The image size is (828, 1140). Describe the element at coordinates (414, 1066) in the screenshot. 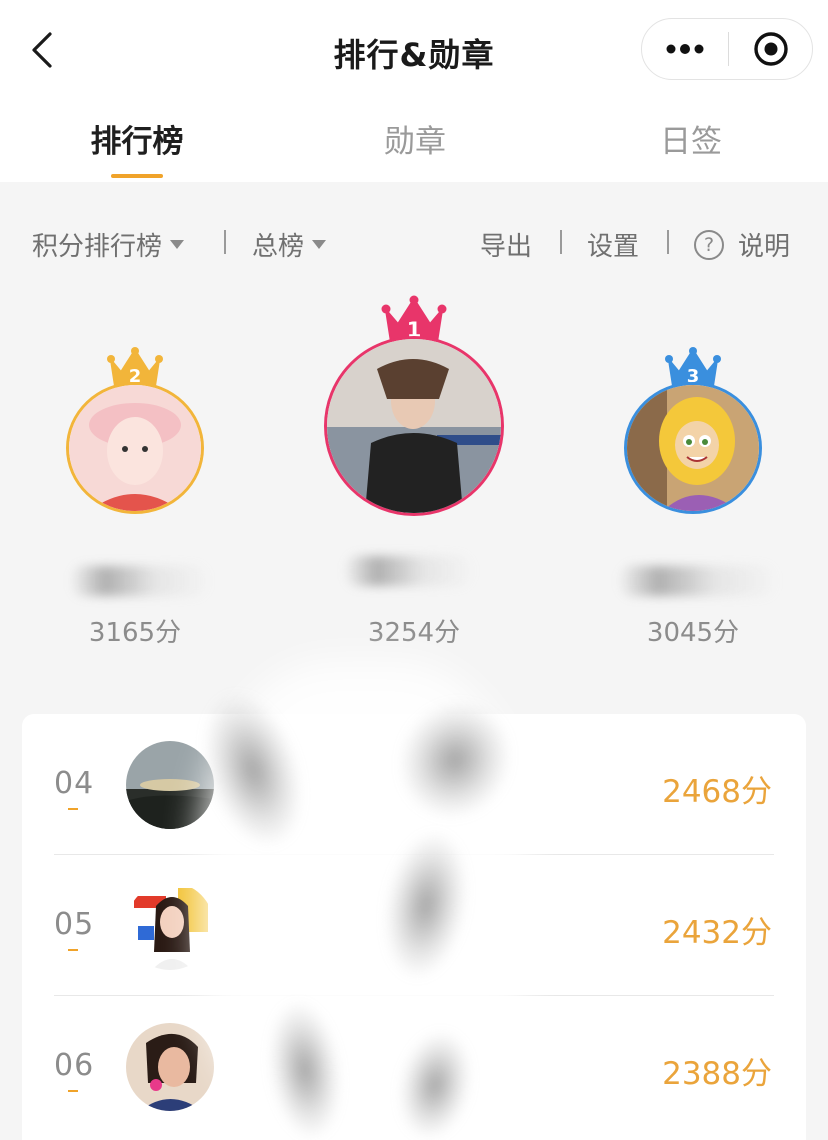

I see `list-item: 06 2388分` at that location.